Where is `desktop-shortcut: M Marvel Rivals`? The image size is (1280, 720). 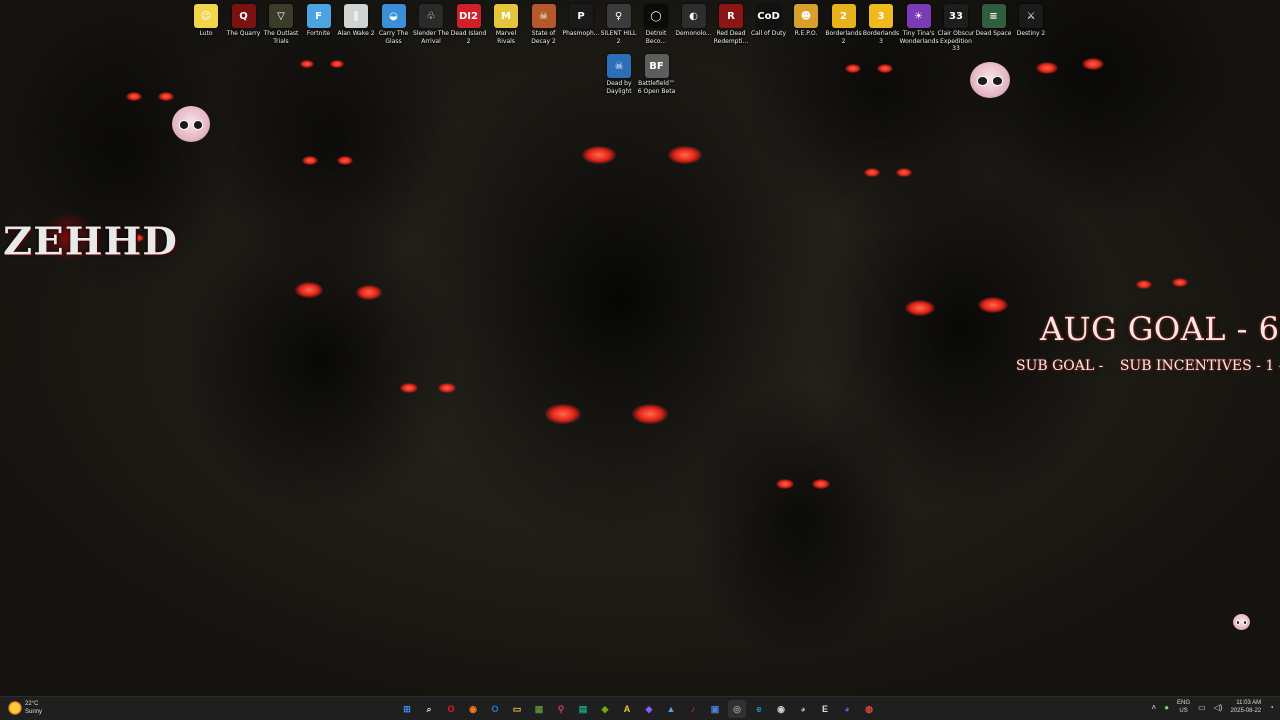 desktop-shortcut: M Marvel Rivals is located at coordinates (506, 24).